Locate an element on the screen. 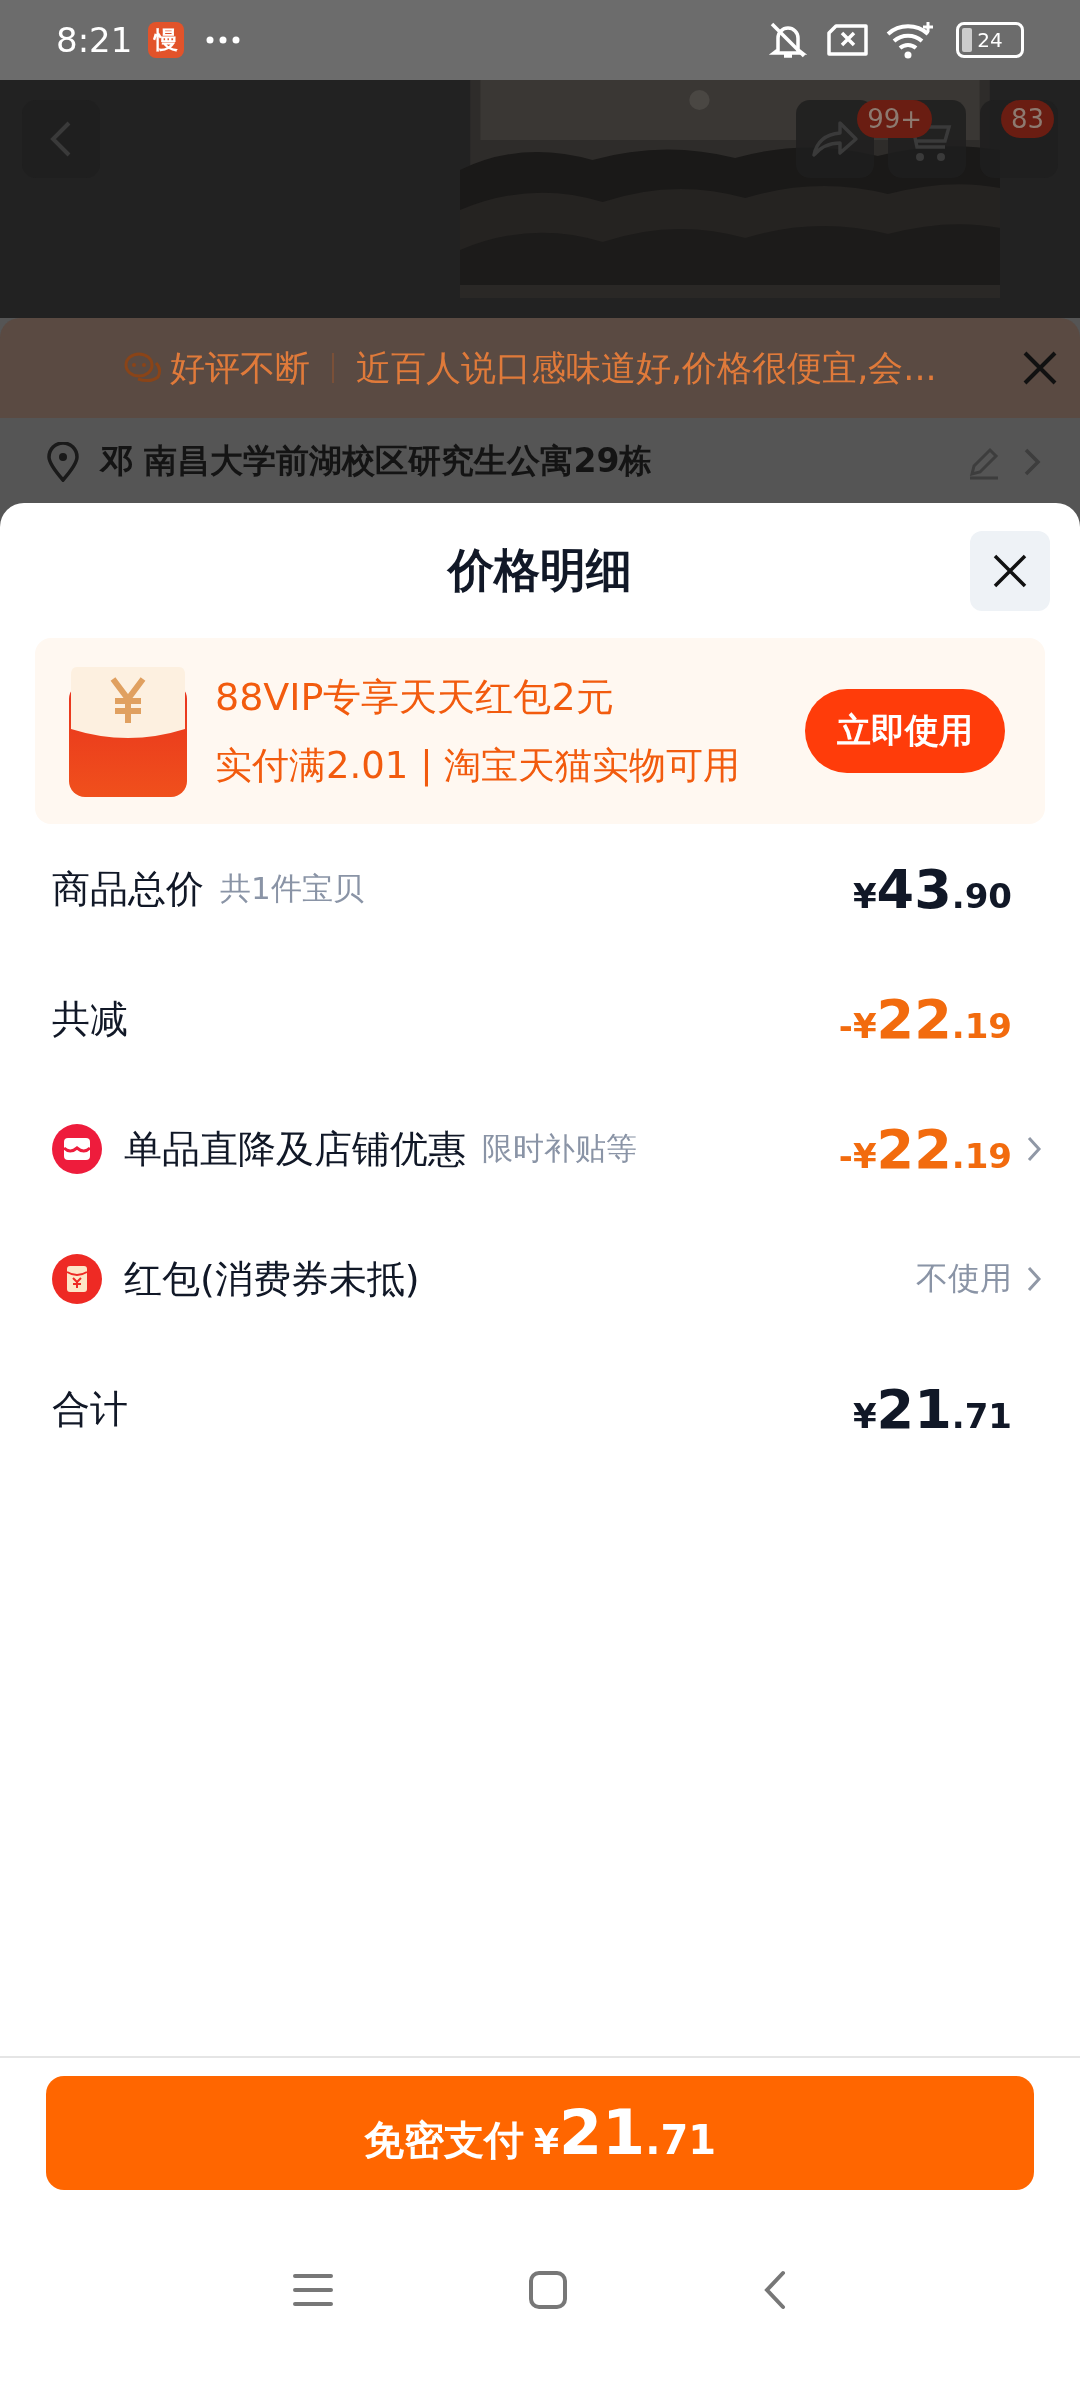 This screenshot has width=1080, height=2400. share-icon is located at coordinates (835, 139).